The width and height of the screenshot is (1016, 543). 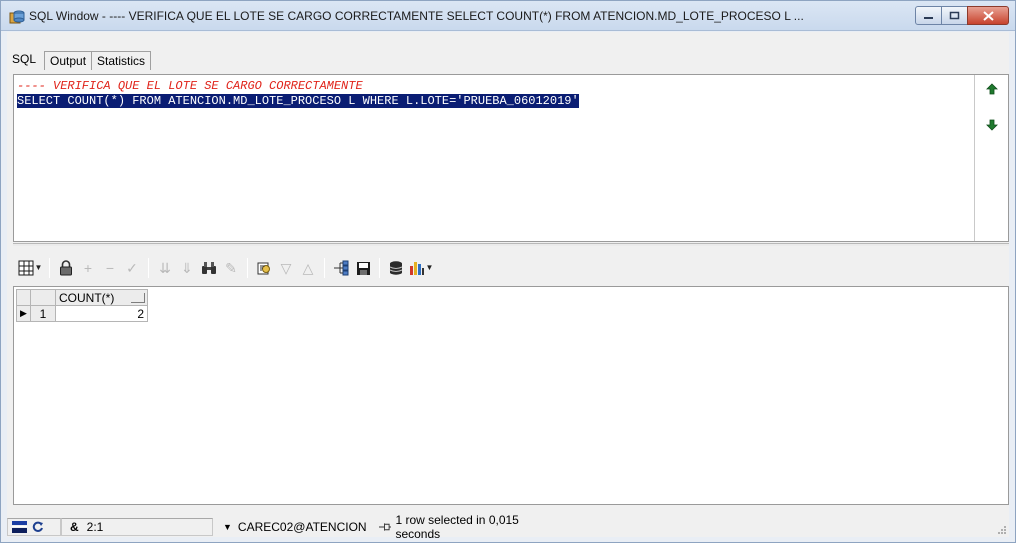 I want to click on database-button, so click(x=396, y=268).